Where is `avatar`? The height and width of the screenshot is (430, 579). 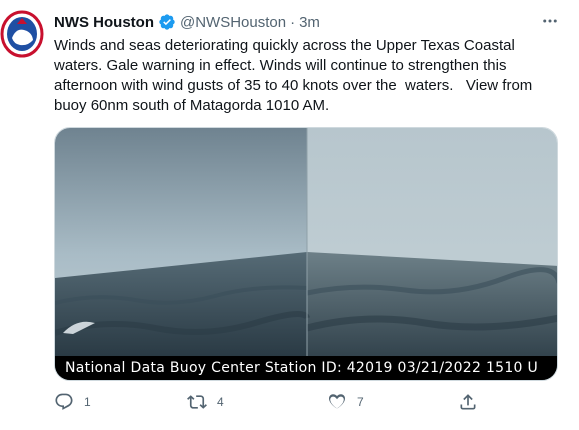
avatar is located at coordinates (22, 34).